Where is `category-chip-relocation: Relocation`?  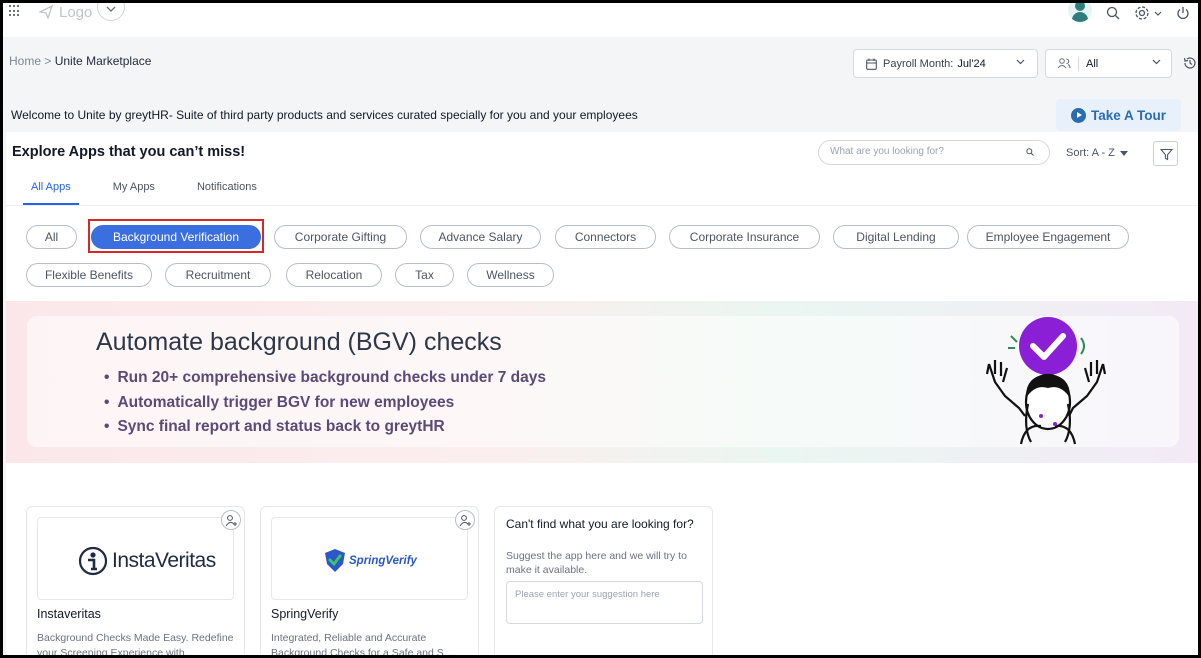
category-chip-relocation: Relocation is located at coordinates (334, 275).